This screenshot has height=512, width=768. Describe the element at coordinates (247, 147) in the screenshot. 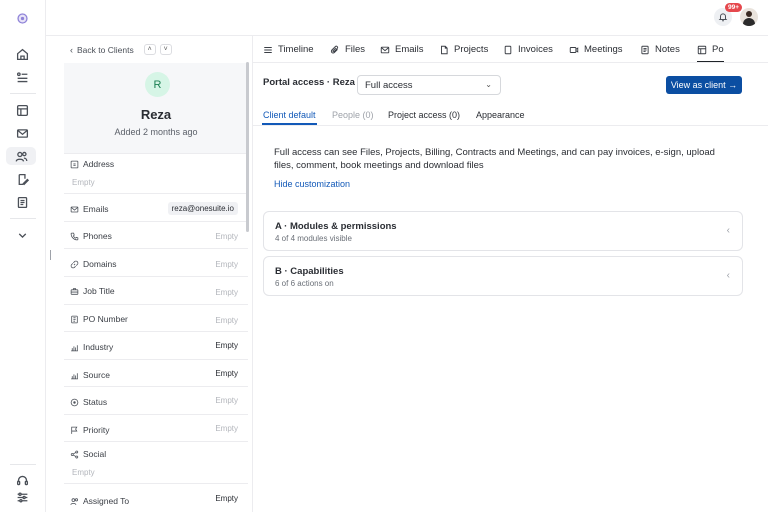

I see `sidebar-scrollbar` at that location.